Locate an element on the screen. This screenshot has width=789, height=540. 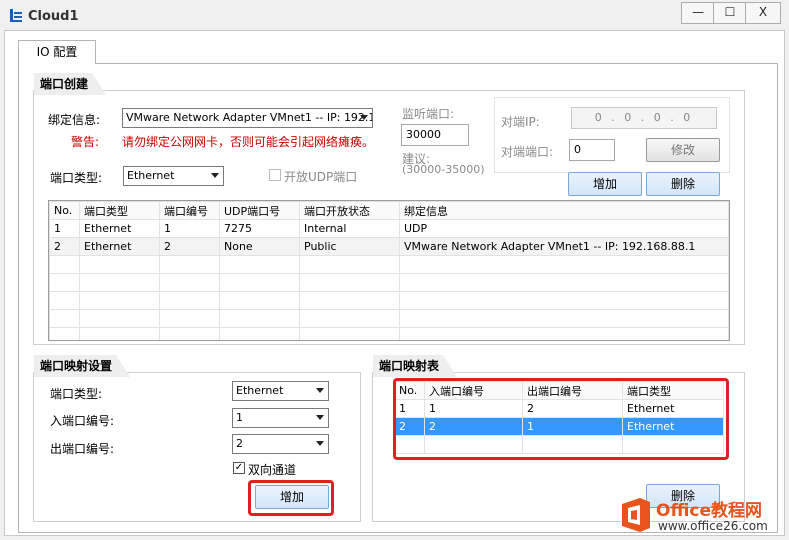
bidirectional-checkbox: ✓ is located at coordinates (239, 468).